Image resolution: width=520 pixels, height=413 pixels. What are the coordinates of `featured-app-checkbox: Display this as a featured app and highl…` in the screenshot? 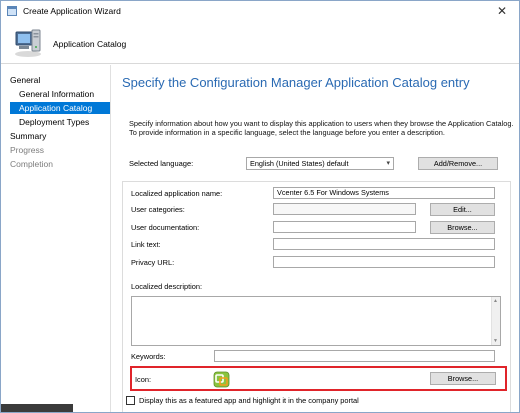 It's located at (242, 400).